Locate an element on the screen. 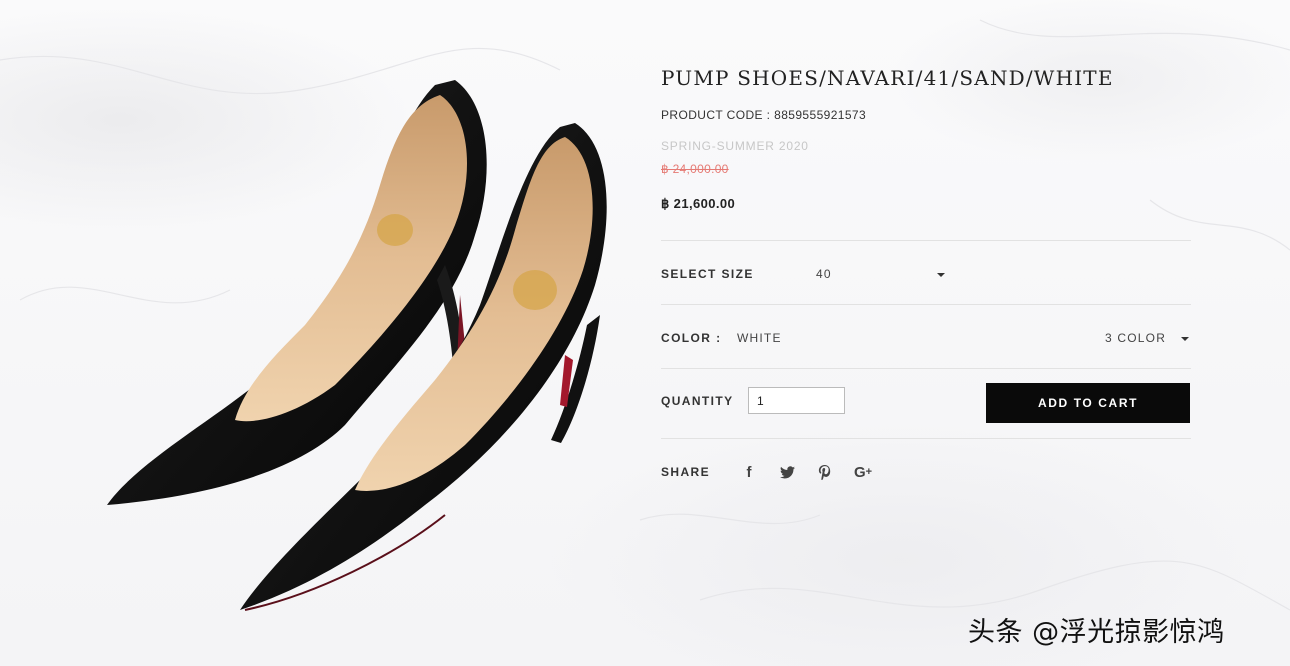 This screenshot has width=1290, height=666. pinterest-icon is located at coordinates (824, 472).